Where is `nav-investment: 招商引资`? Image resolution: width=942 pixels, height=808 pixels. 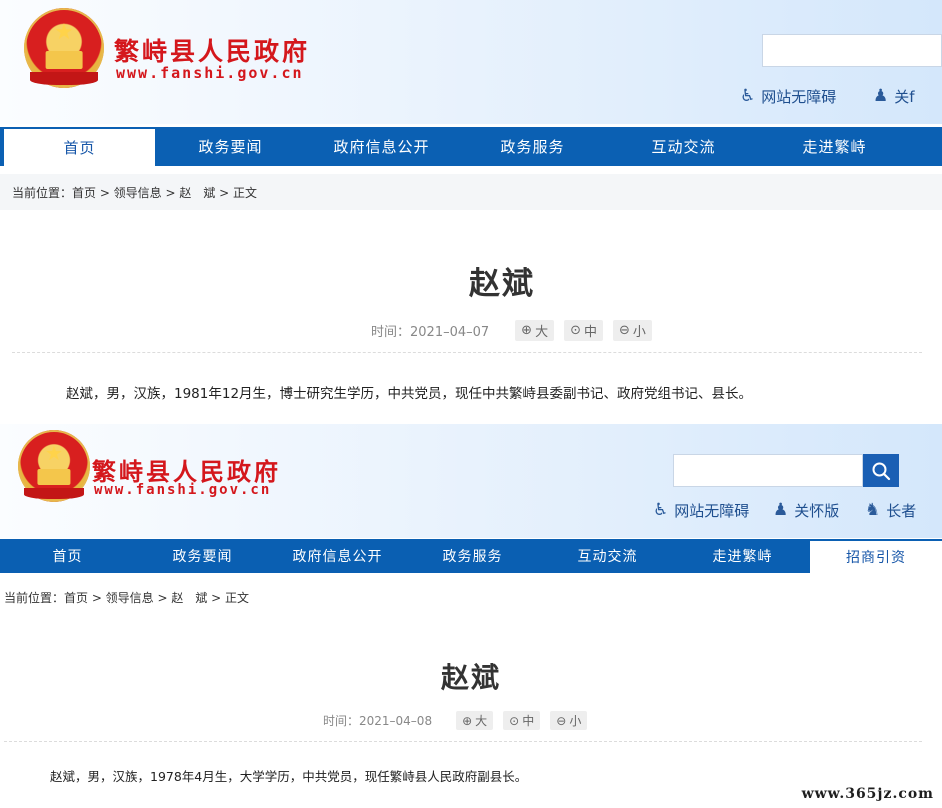 nav-investment: 招商引资 is located at coordinates (876, 556).